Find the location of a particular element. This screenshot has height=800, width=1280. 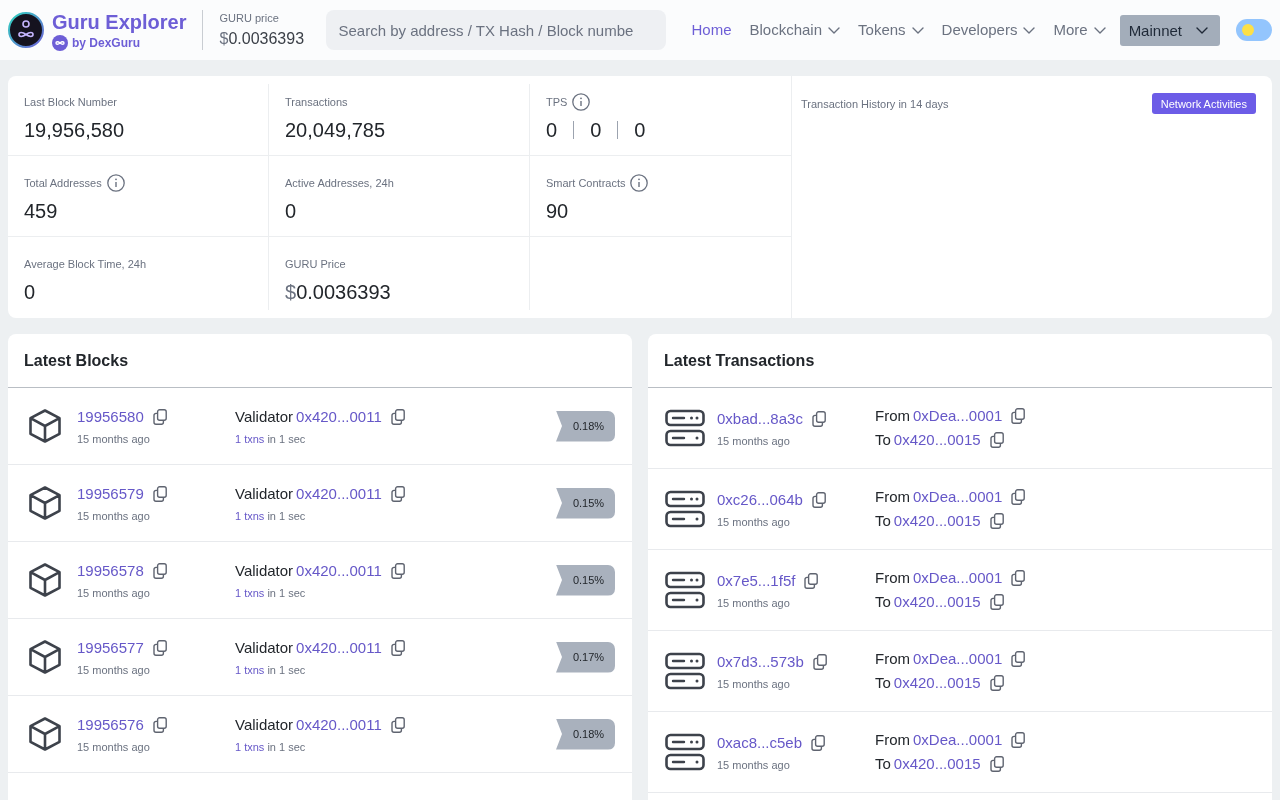

from-label: From is located at coordinates (892, 659).